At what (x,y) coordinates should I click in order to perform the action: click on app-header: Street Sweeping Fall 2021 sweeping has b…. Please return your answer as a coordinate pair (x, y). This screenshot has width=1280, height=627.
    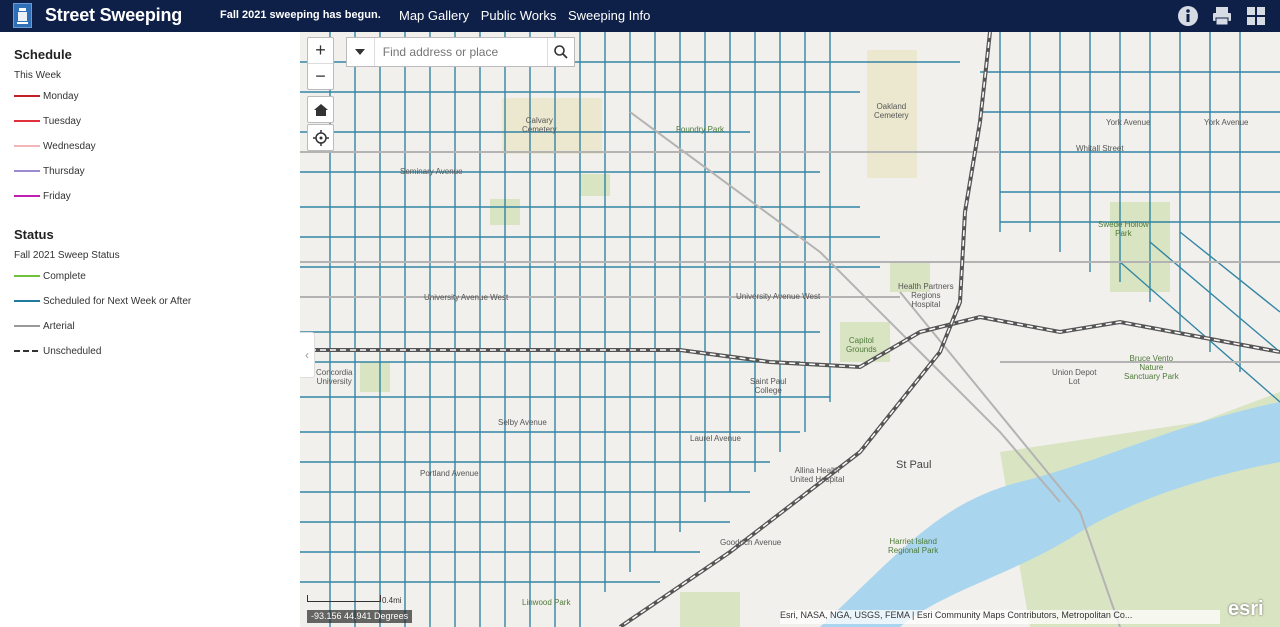
    Looking at the image, I should click on (640, 16).